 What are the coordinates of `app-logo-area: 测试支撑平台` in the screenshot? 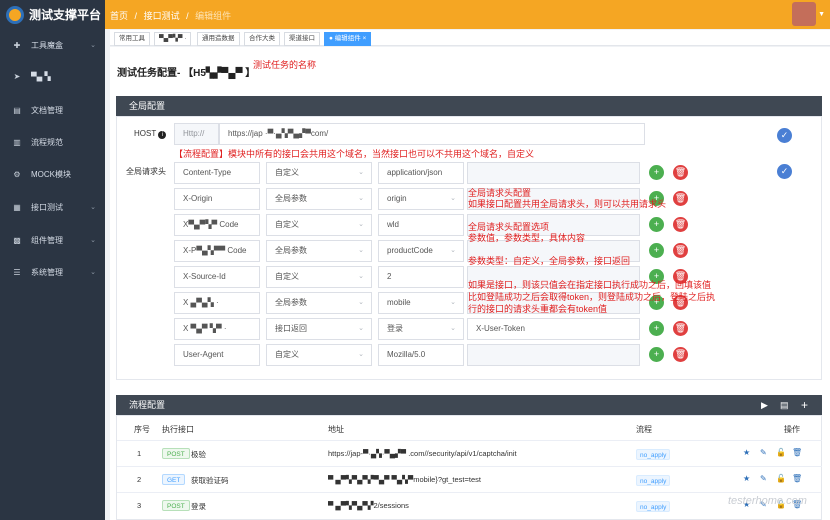 It's located at (52, 14).